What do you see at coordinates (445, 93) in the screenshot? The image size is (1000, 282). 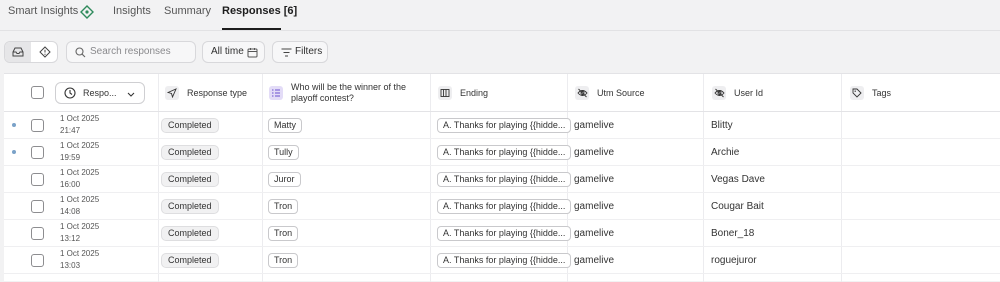 I see `ending-icon` at bounding box center [445, 93].